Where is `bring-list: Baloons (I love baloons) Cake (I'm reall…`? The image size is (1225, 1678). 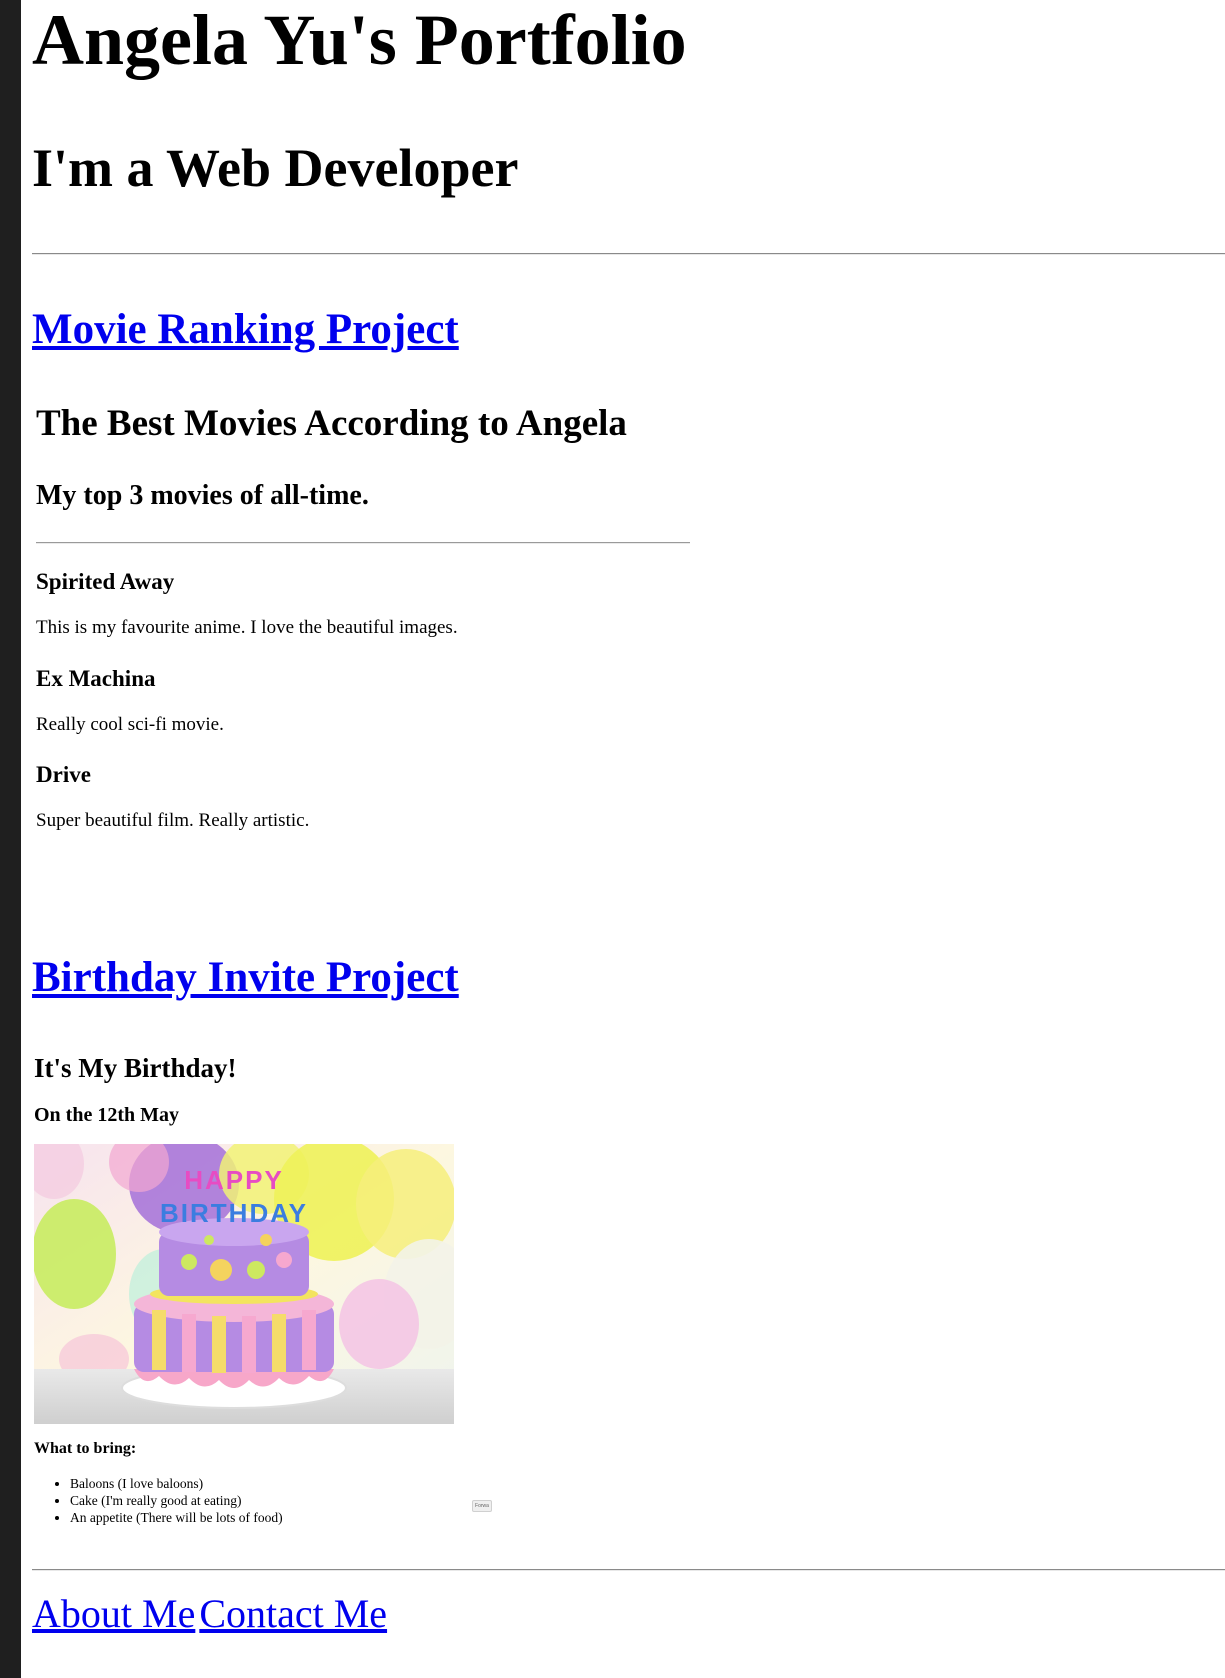
bring-list: Baloons (I love baloons) Cake (I'm reall… is located at coordinates (158, 1500).